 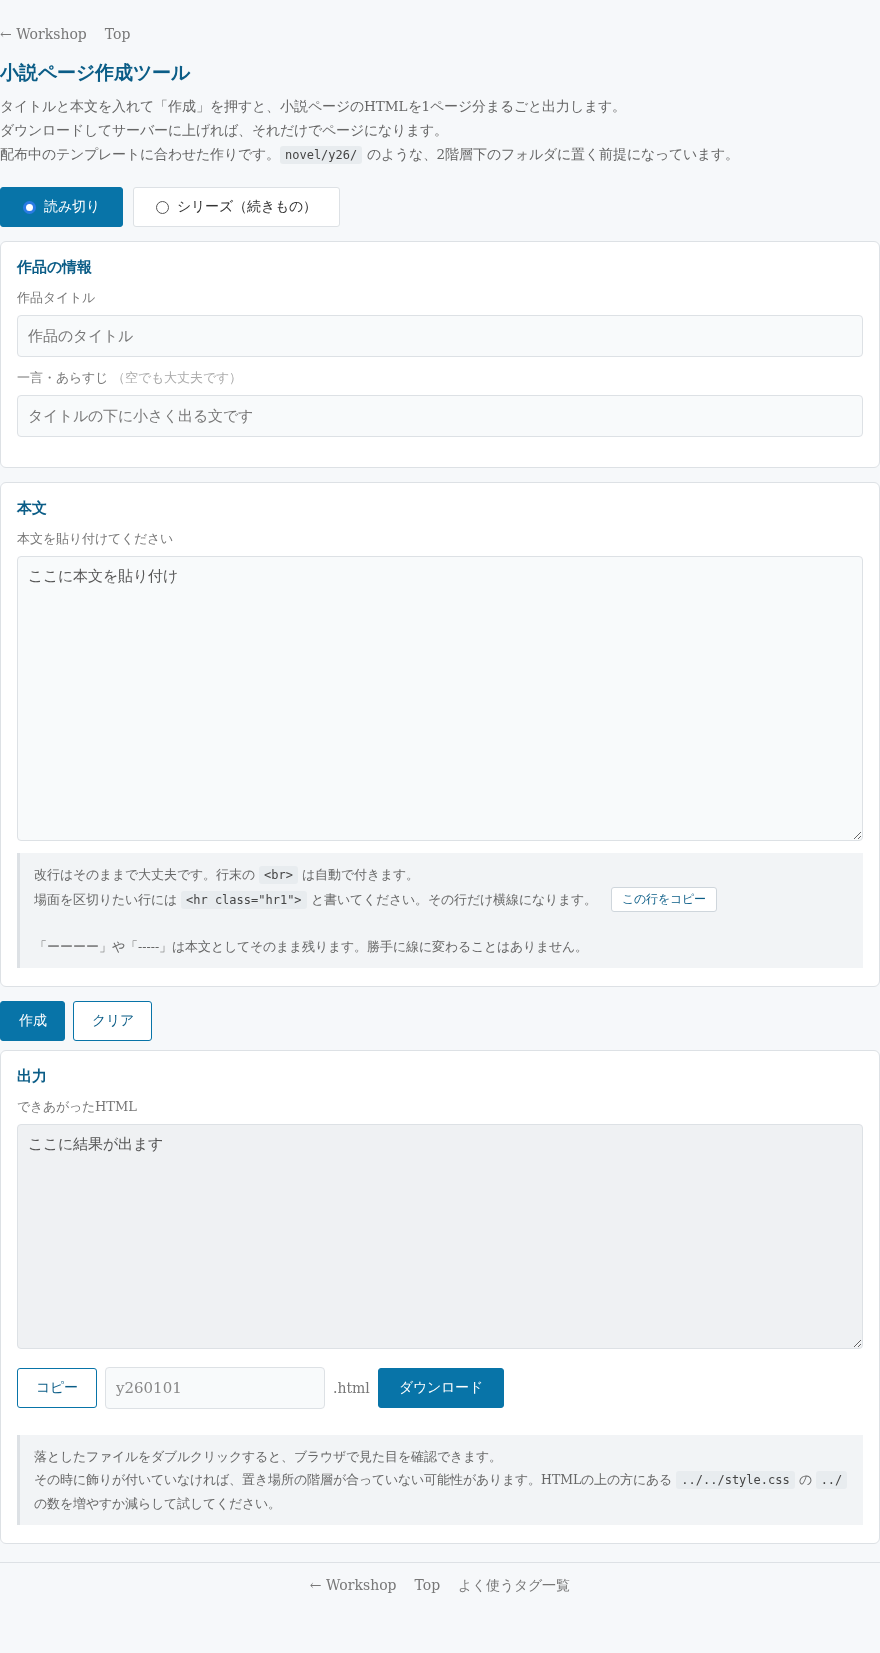 What do you see at coordinates (353, 1586) in the screenshot?
I see `footer-link: ← Workshop` at bounding box center [353, 1586].